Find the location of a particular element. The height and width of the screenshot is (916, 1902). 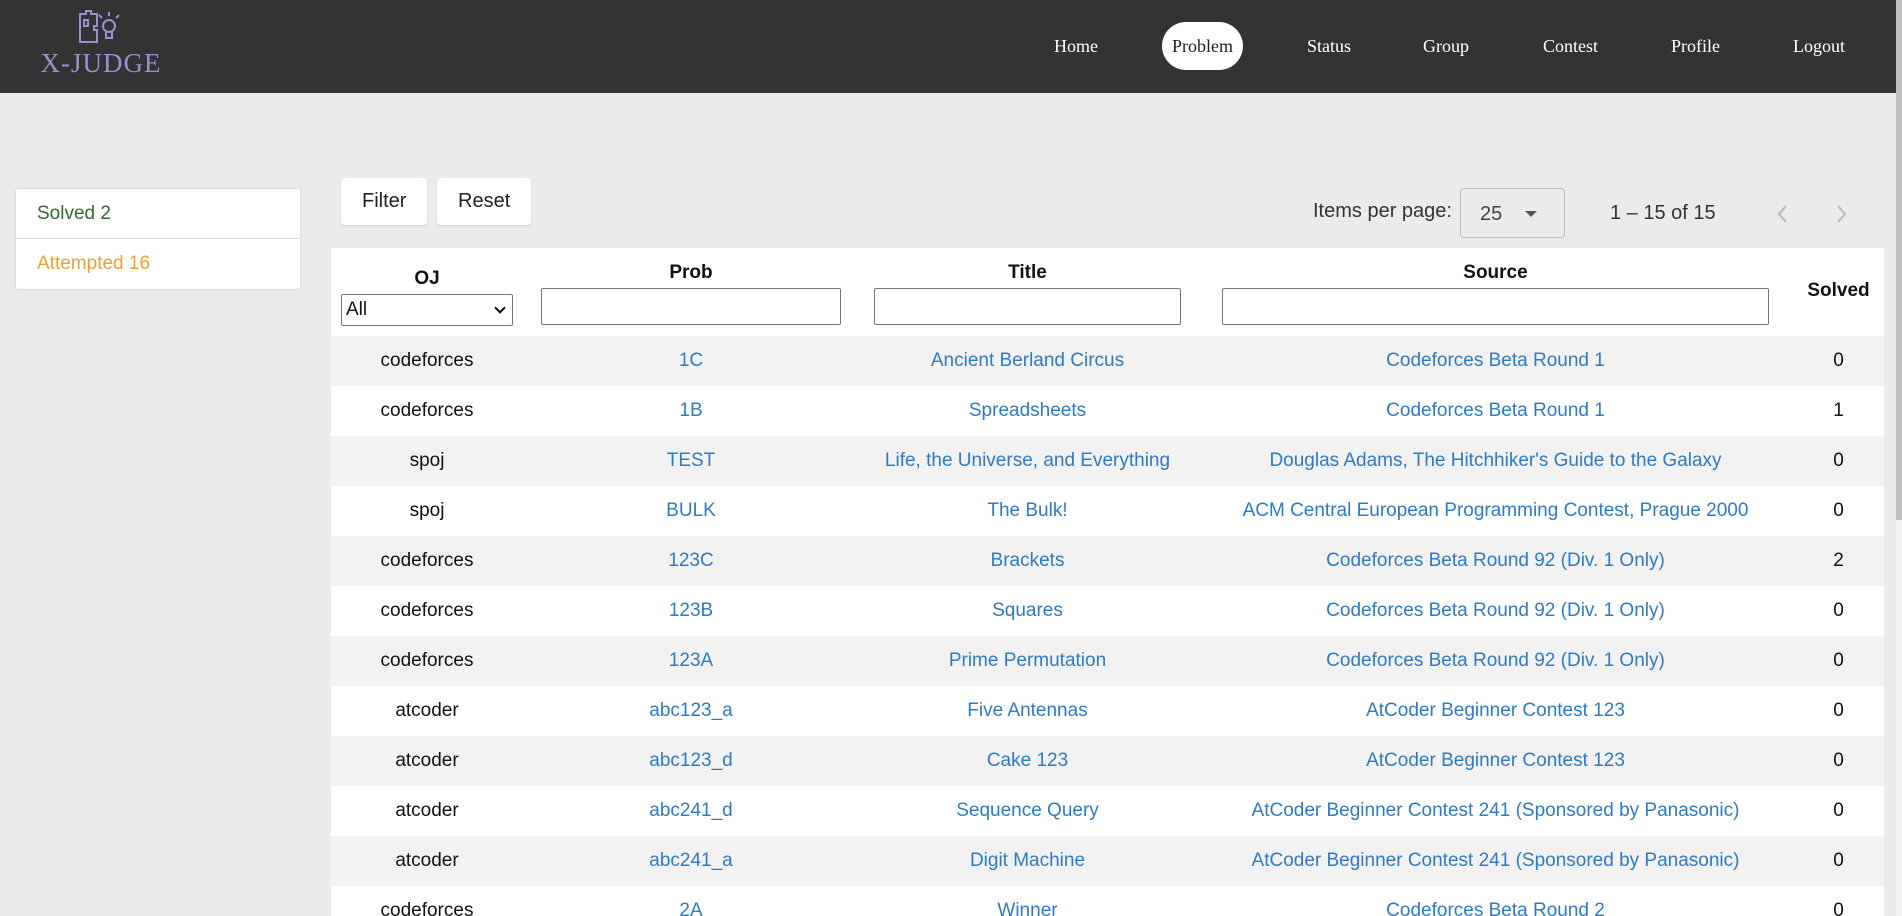

nav-problem: Problem is located at coordinates (1202, 46).